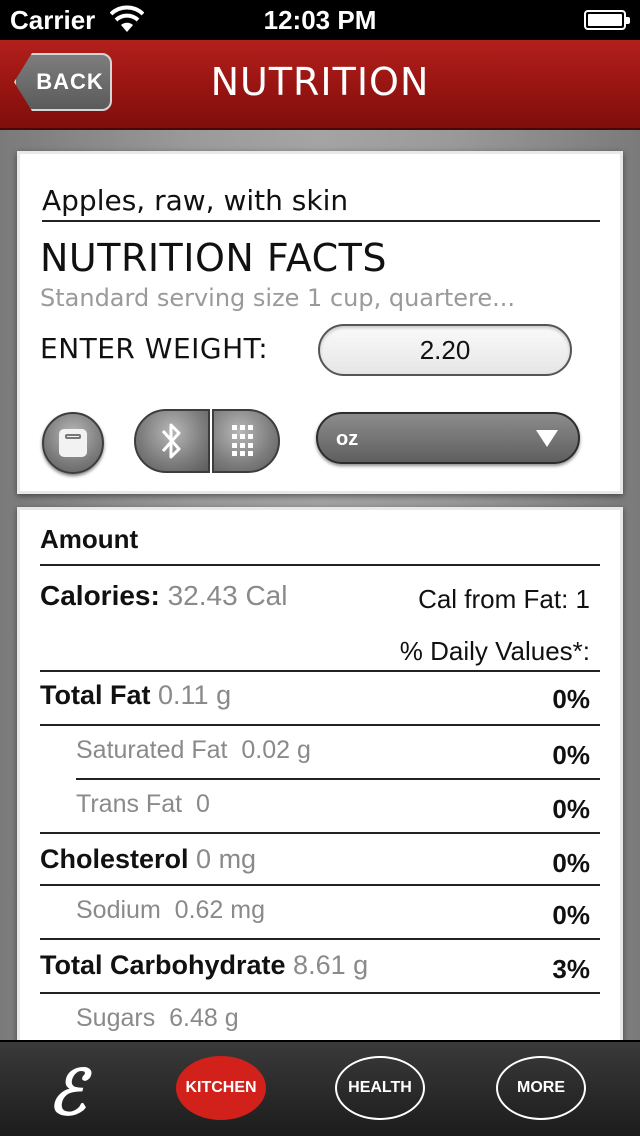  What do you see at coordinates (220, 910) in the screenshot?
I see `nutrient-value: 0.62 mg` at bounding box center [220, 910].